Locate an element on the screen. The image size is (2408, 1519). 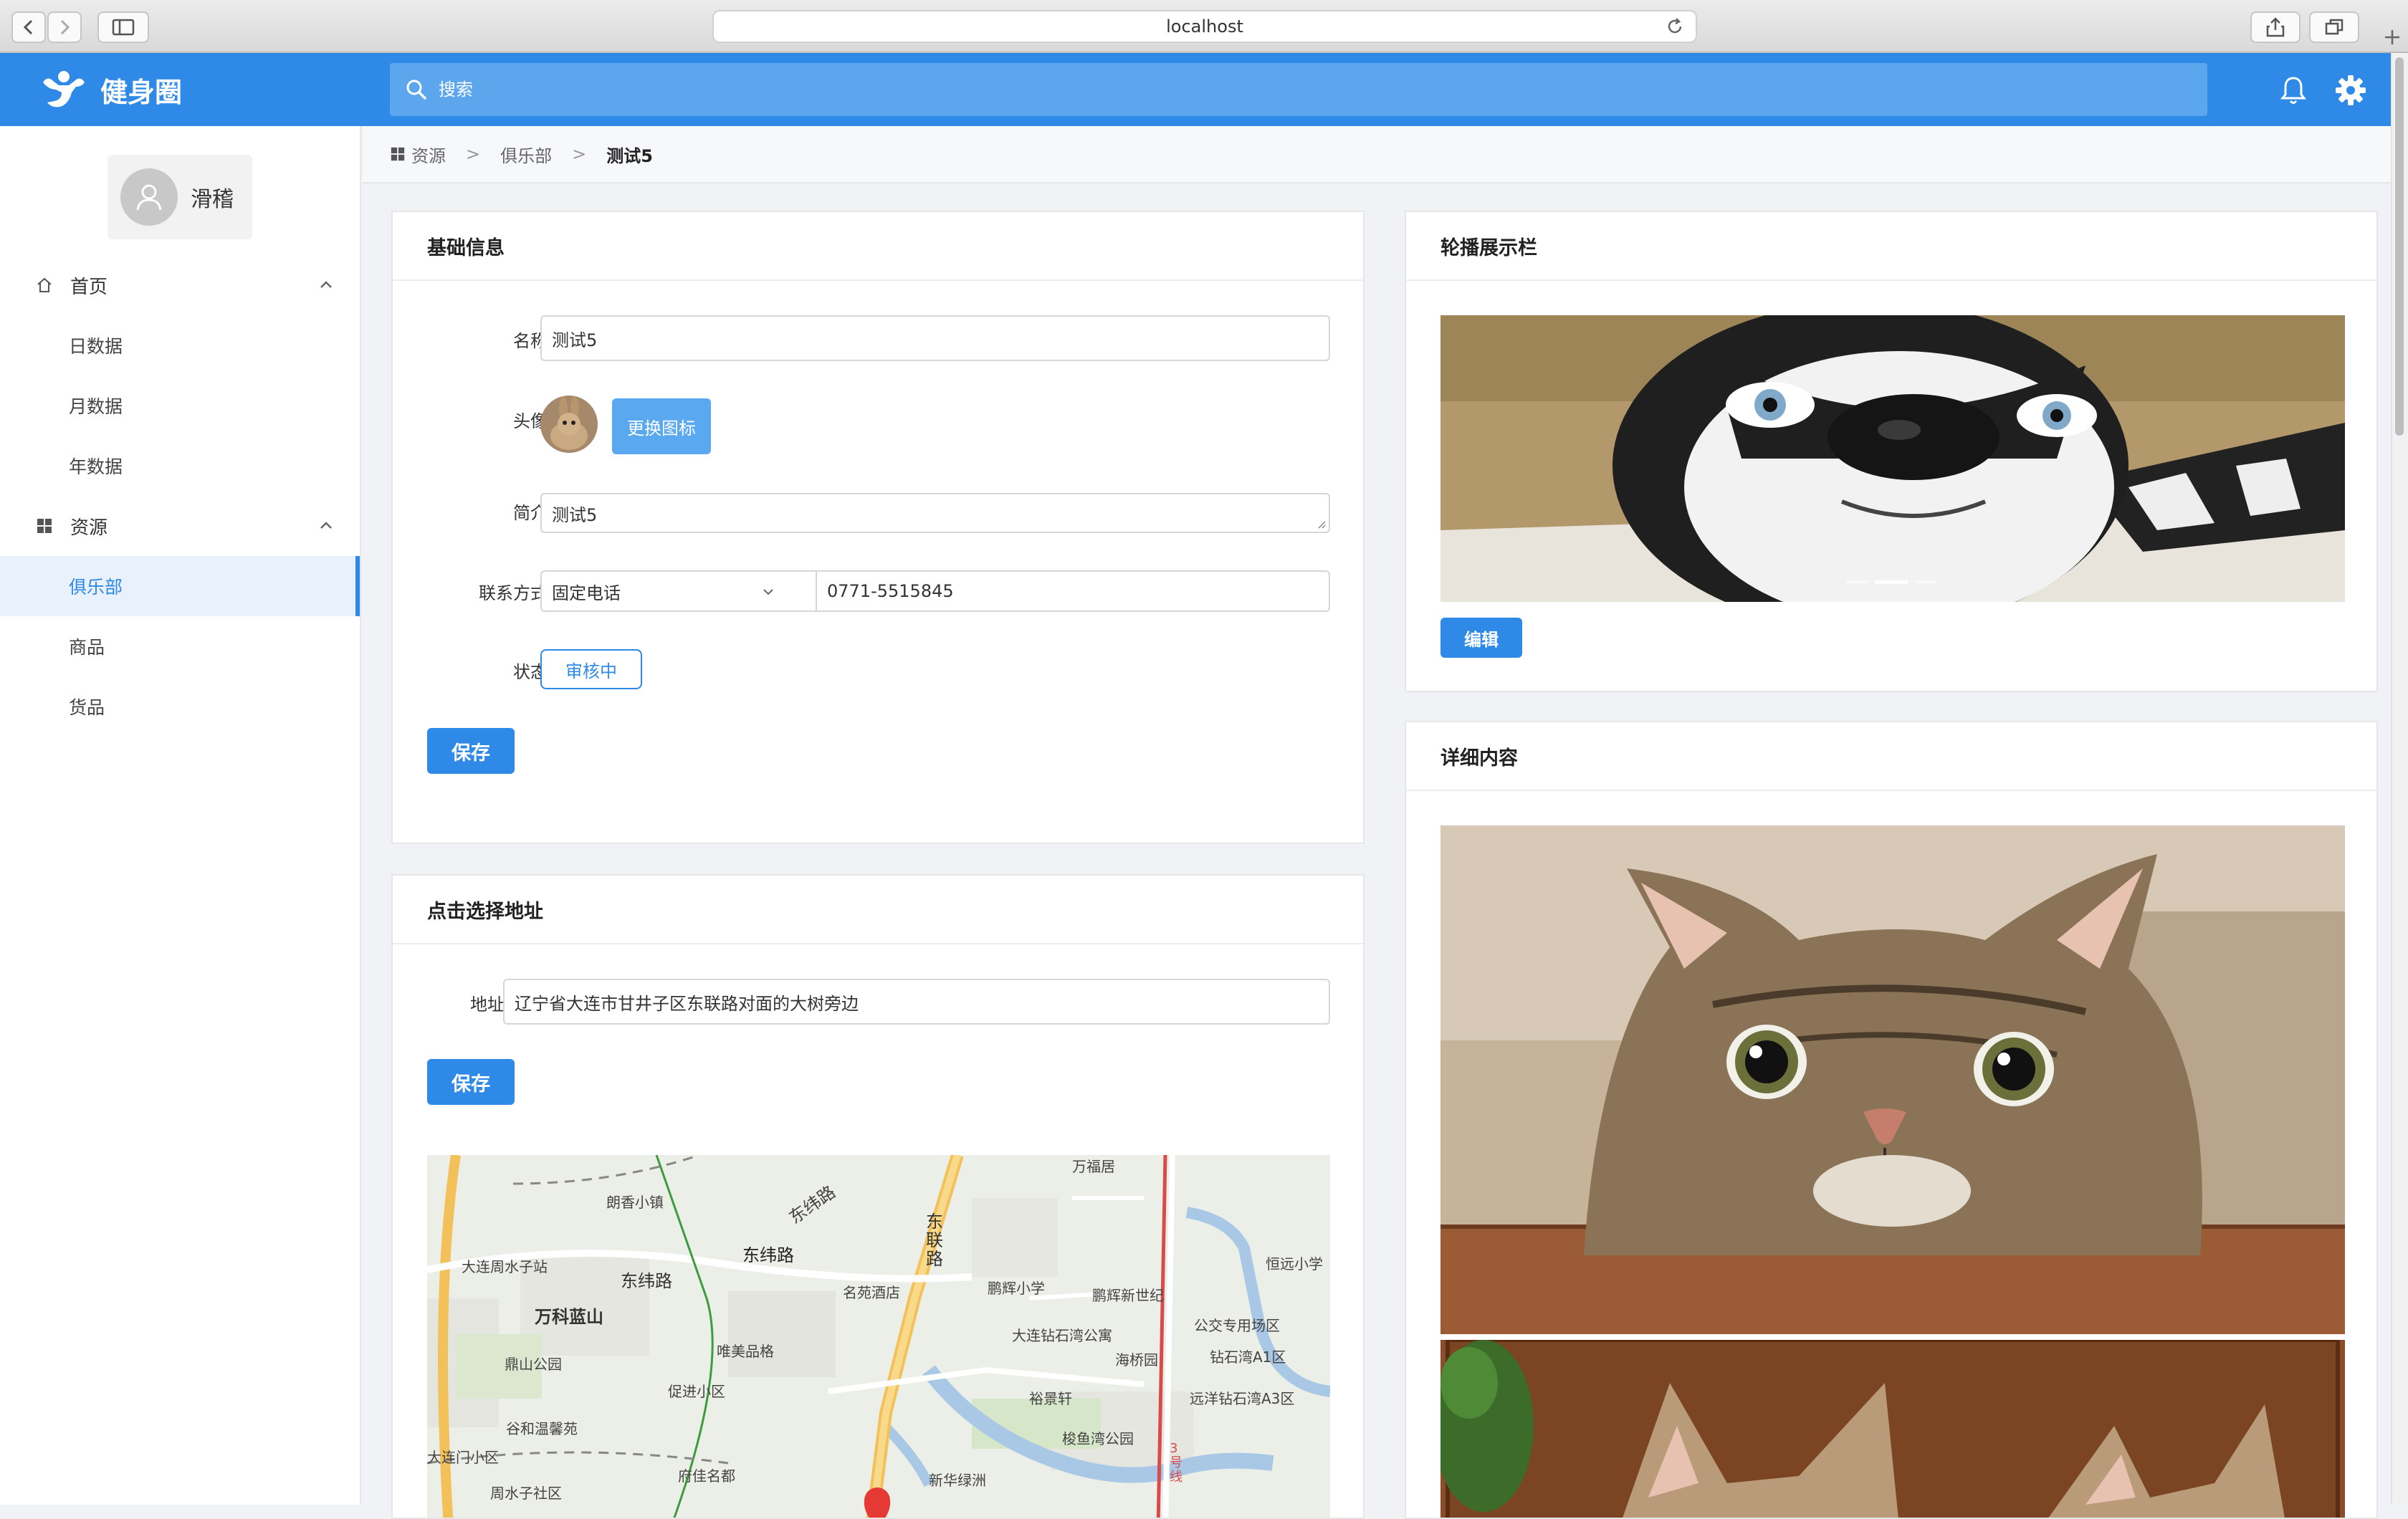
carousel-card: 轮播展示栏 编辑 is located at coordinates (1892, 451).